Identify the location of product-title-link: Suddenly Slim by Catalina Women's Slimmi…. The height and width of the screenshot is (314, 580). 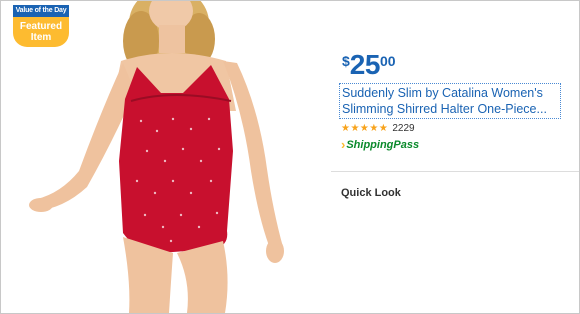
(450, 101).